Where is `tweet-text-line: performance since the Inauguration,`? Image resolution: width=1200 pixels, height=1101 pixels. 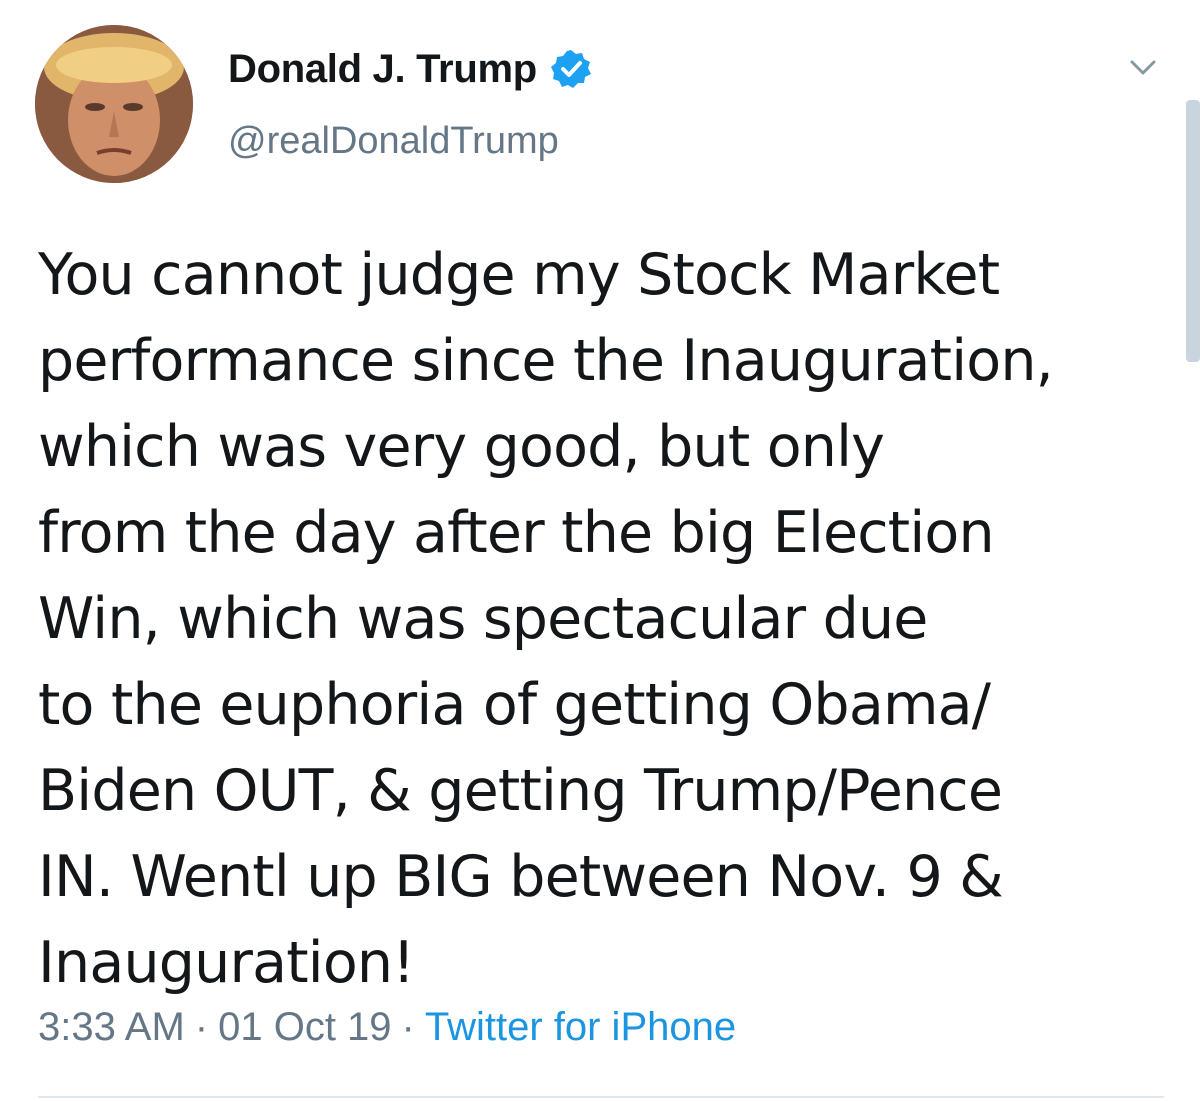 tweet-text-line: performance since the Inauguration, is located at coordinates (546, 361).